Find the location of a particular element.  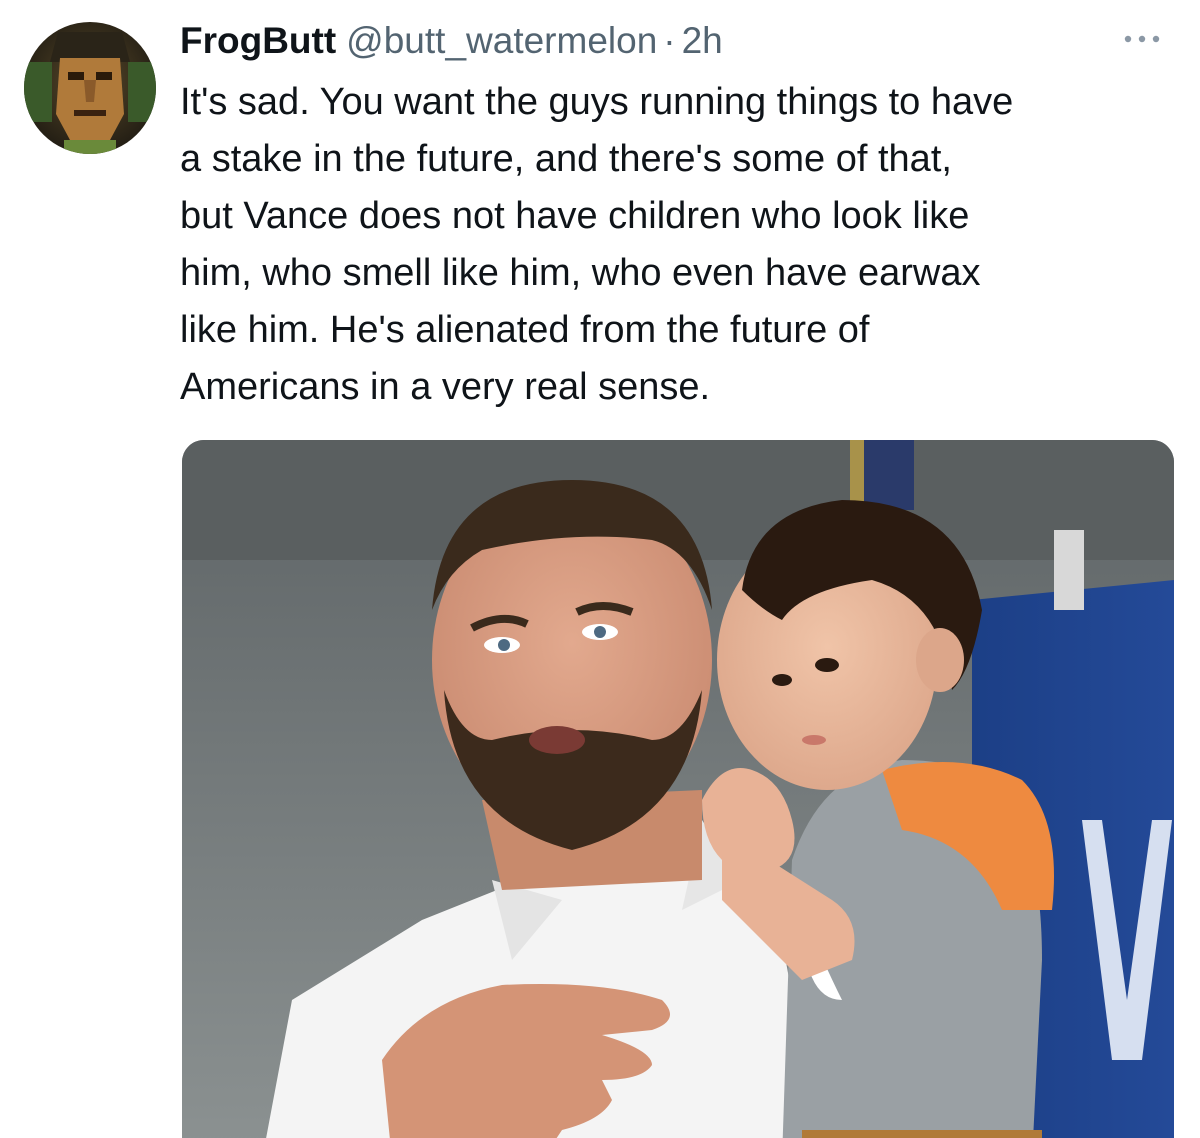

tweet-header: FrogButt @butt_watermelon · 2h is located at coordinates (451, 41).